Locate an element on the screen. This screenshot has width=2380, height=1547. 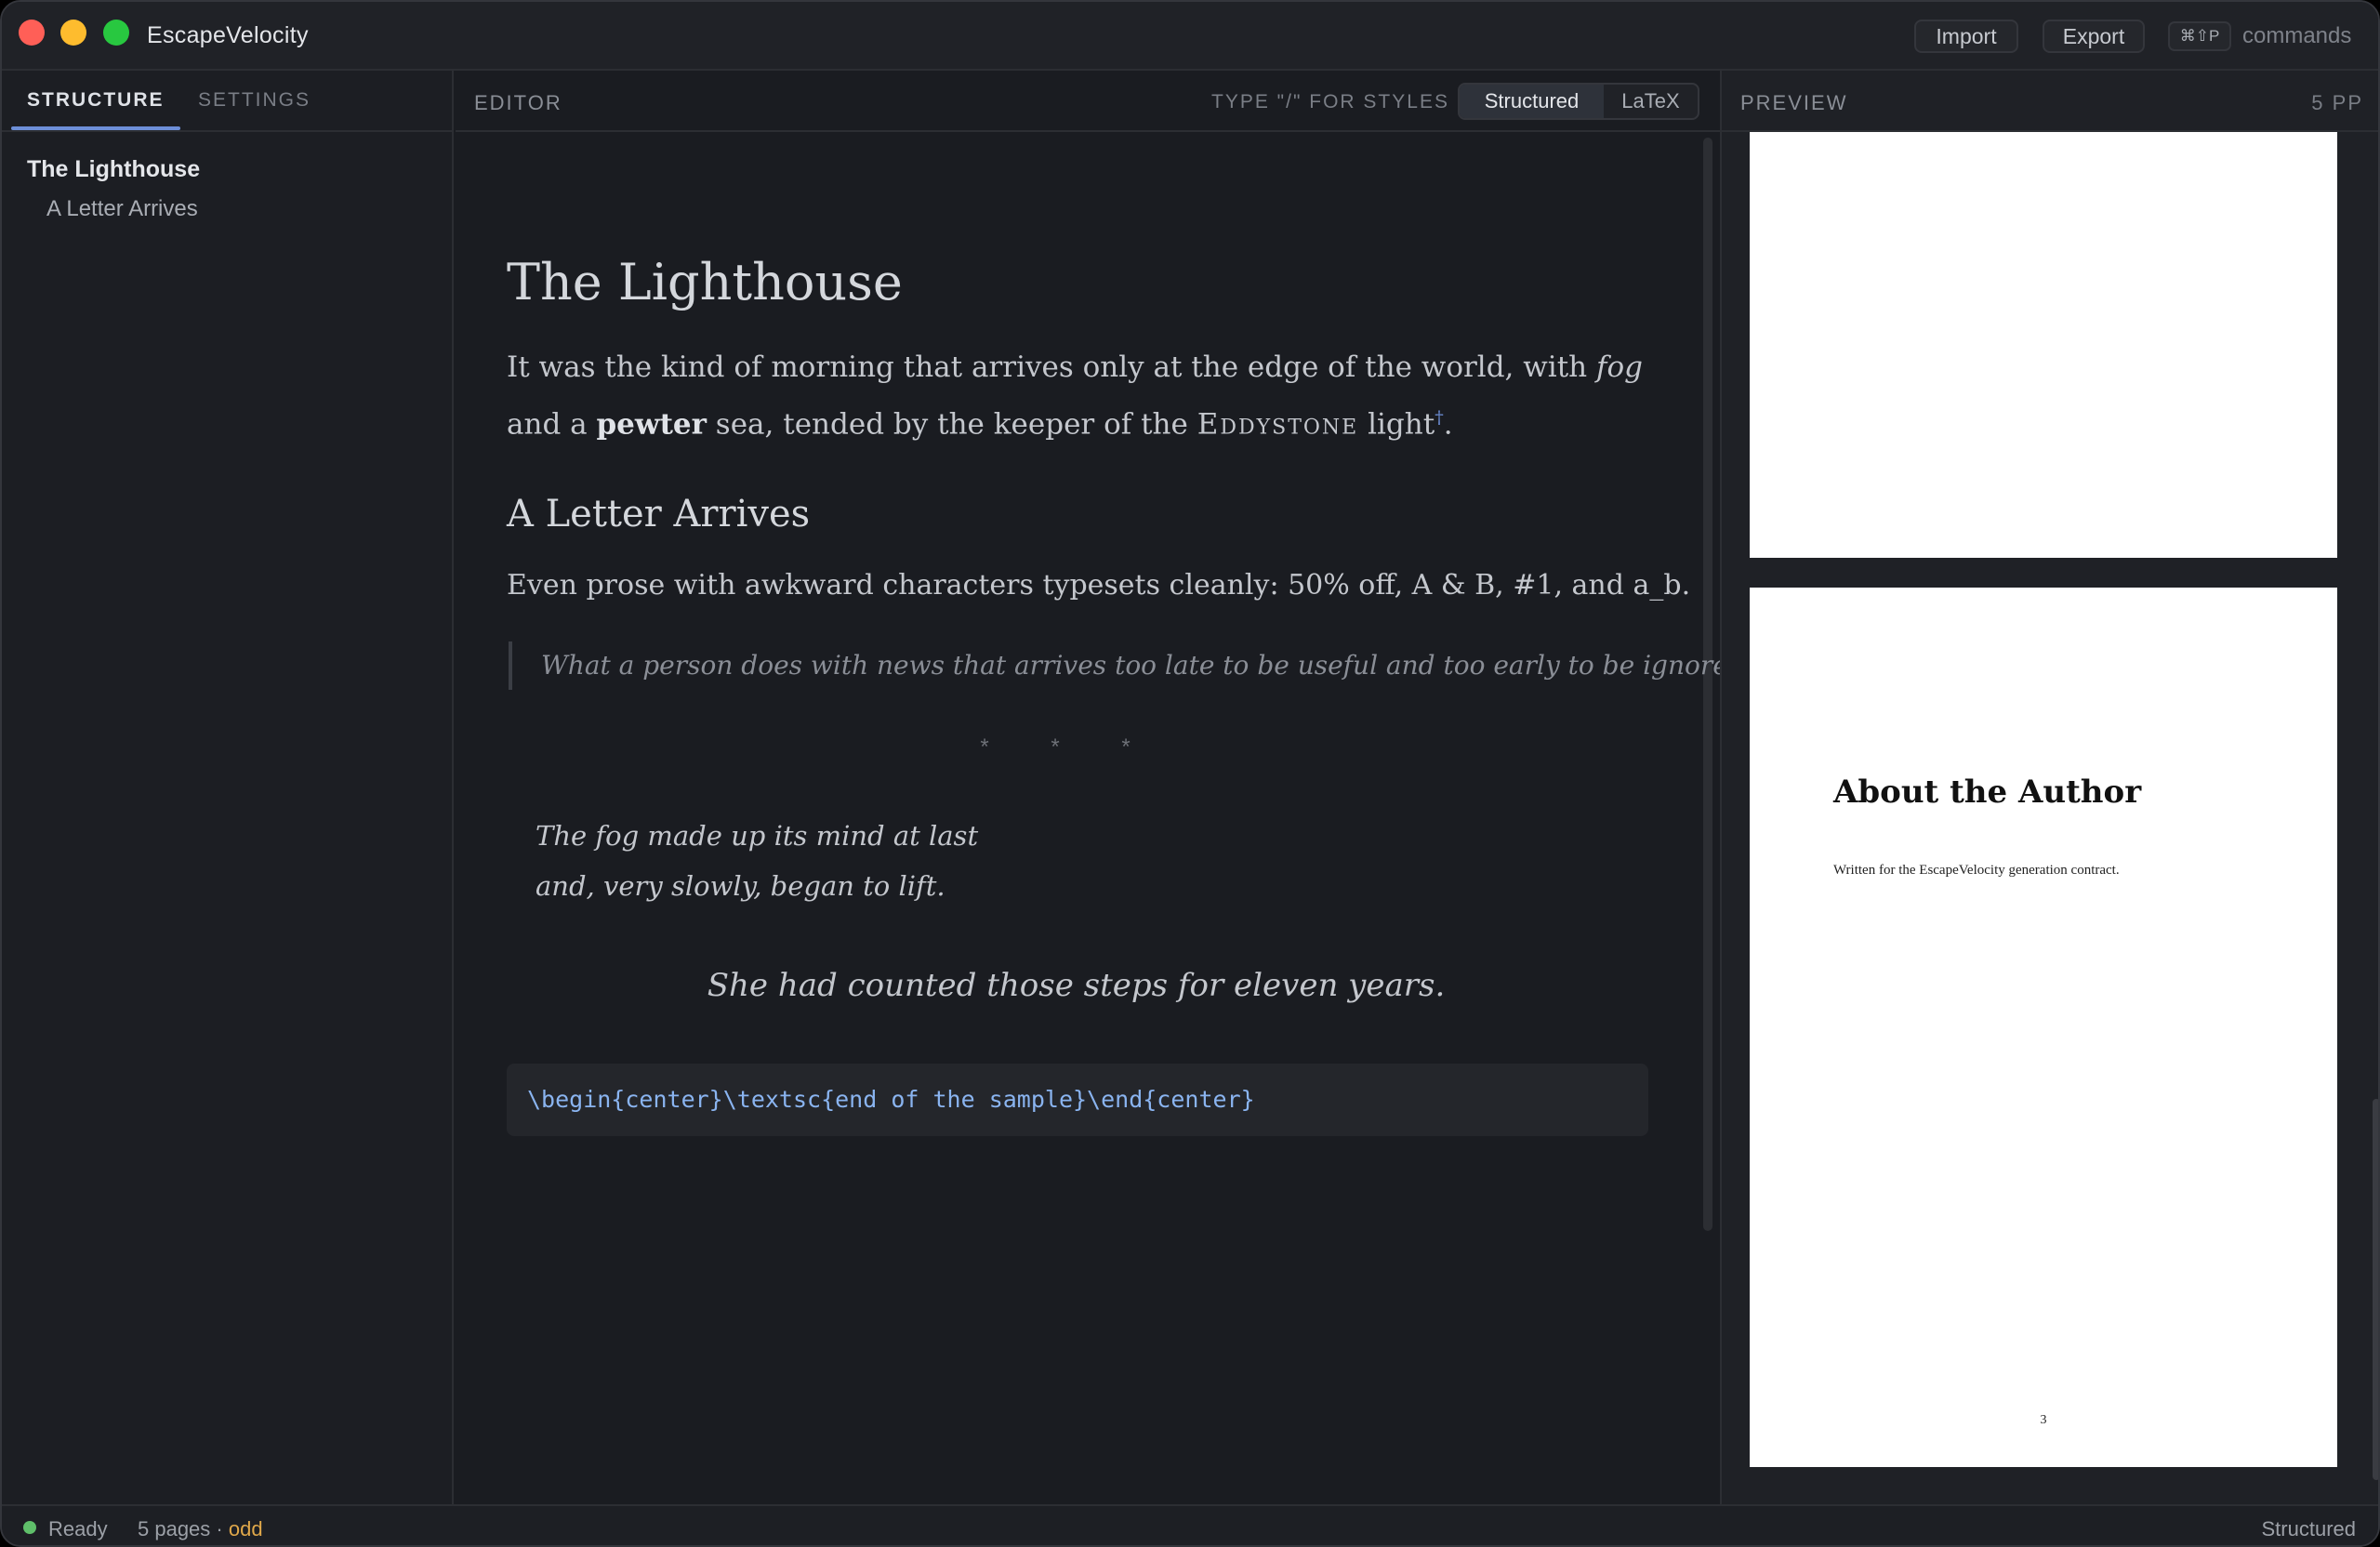
preview-header: PREVIEW 5 PP is located at coordinates (2050, 101).